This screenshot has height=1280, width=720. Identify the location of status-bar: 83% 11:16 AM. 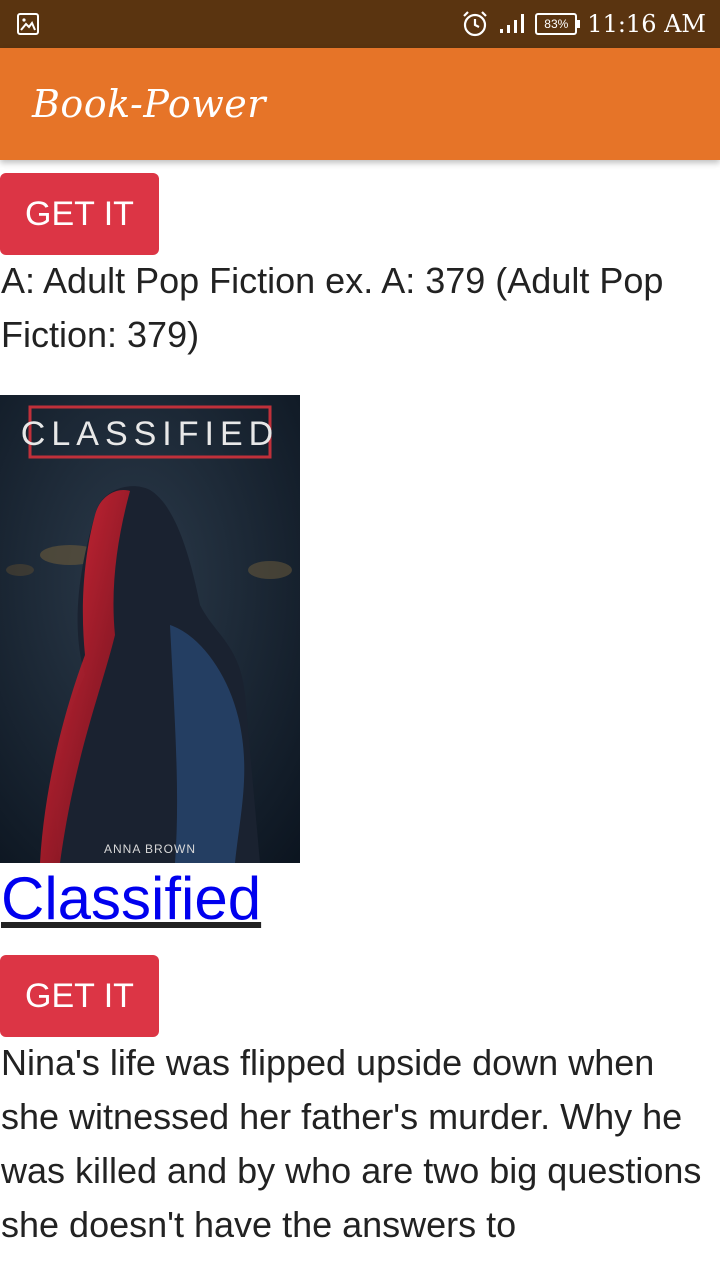
(360, 24).